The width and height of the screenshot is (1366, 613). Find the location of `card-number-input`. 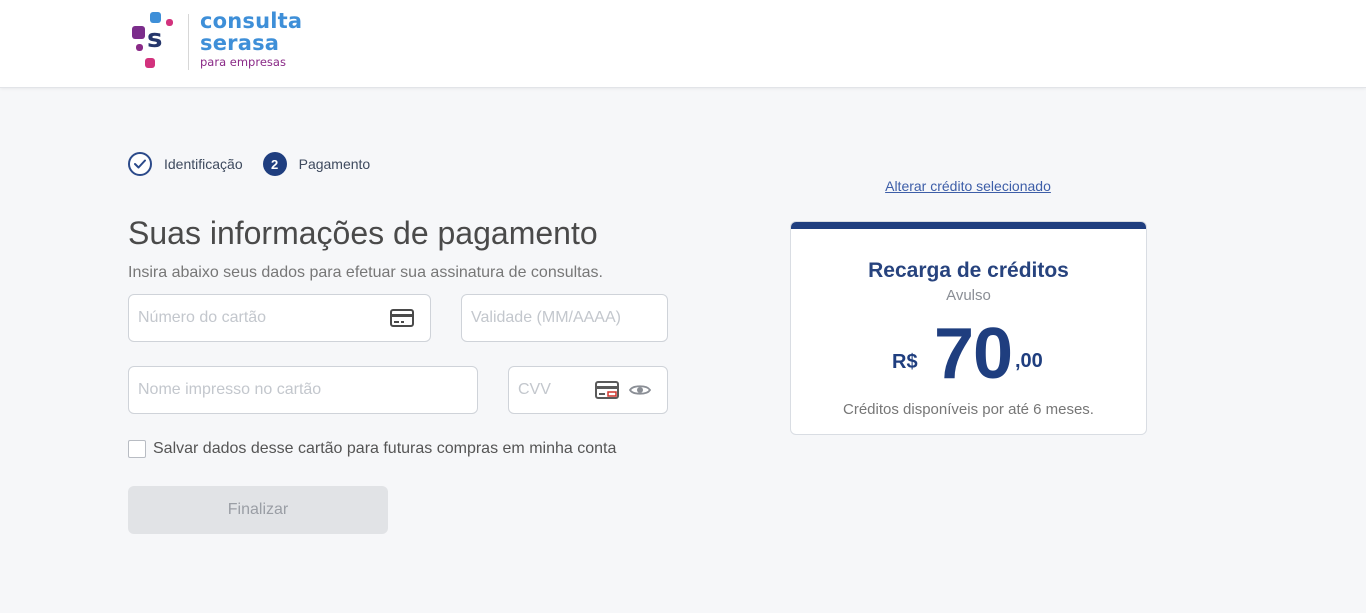

card-number-input is located at coordinates (259, 318).